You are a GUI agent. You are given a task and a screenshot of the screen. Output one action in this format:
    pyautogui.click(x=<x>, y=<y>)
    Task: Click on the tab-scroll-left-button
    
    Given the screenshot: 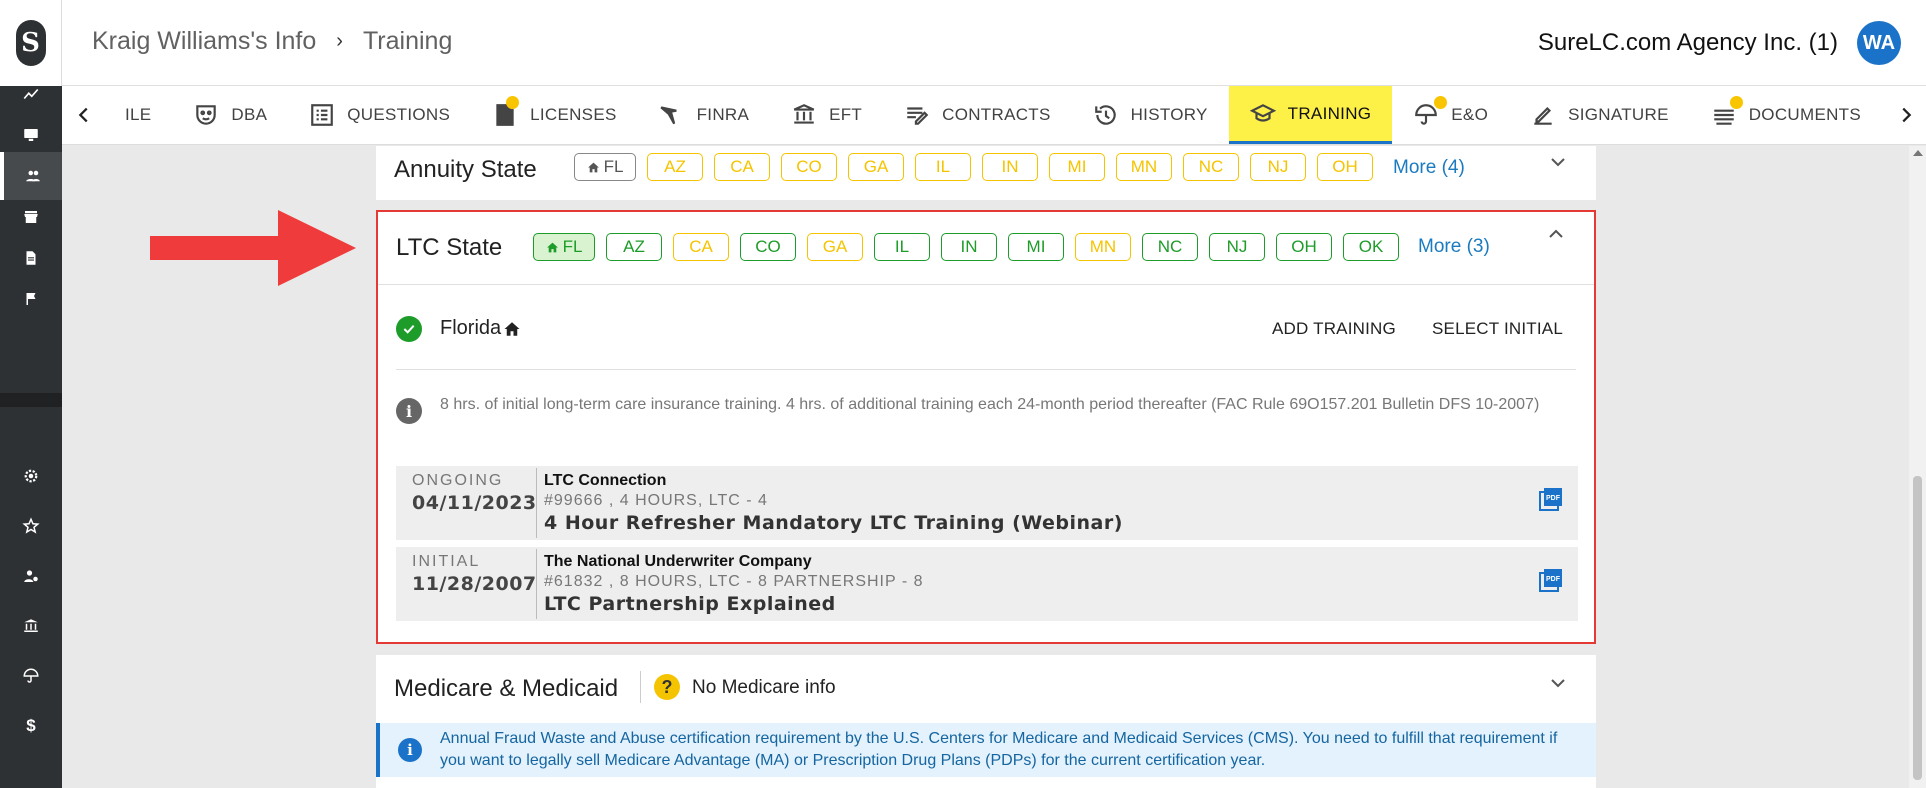 What is the action you would take?
    pyautogui.click(x=84, y=115)
    